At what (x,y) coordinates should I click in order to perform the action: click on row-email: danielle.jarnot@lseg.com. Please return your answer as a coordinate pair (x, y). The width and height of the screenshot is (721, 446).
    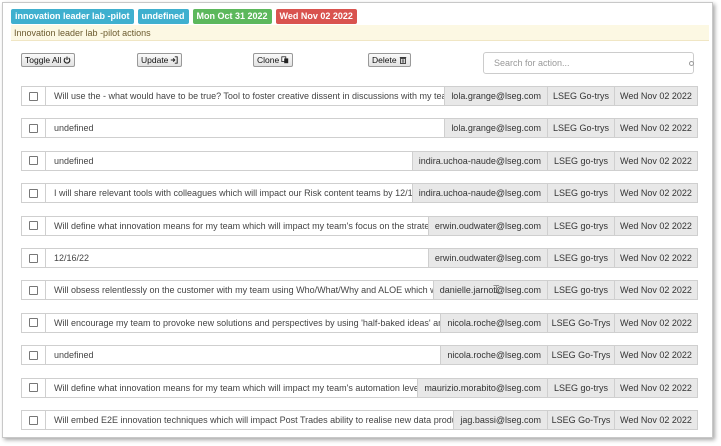
    Looking at the image, I should click on (490, 290).